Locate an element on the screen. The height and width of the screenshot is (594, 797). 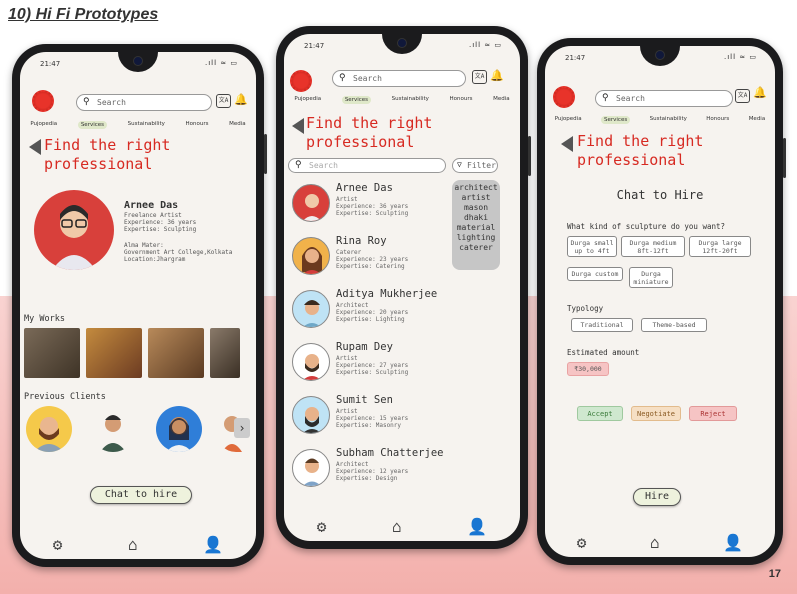
person-experience: Experience: 15 years is located at coordinates (372, 418).